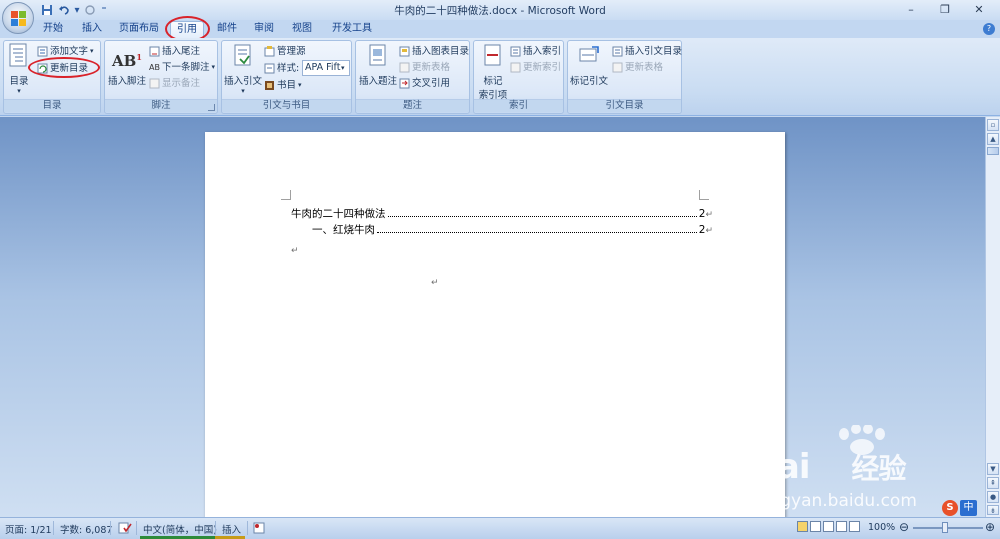  I want to click on next-footnote-button: AB 下一条脚注 ▾, so click(182, 67).